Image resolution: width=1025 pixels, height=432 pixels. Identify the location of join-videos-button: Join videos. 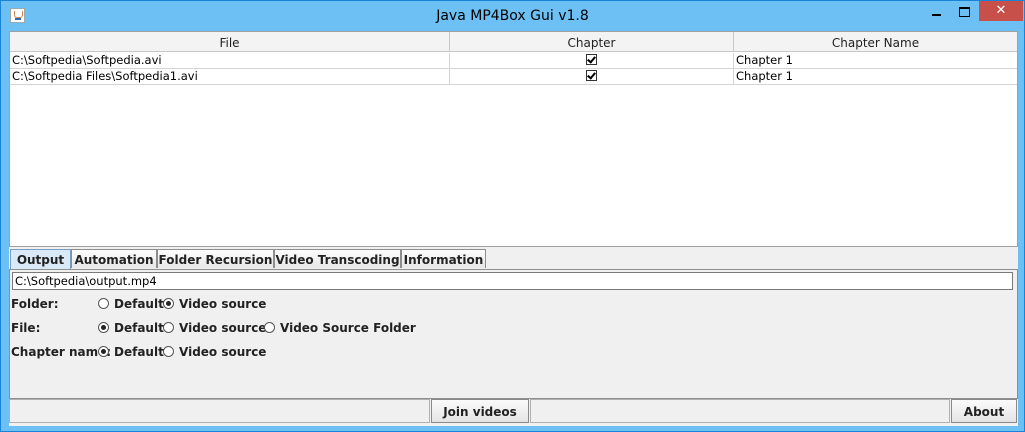
(480, 411).